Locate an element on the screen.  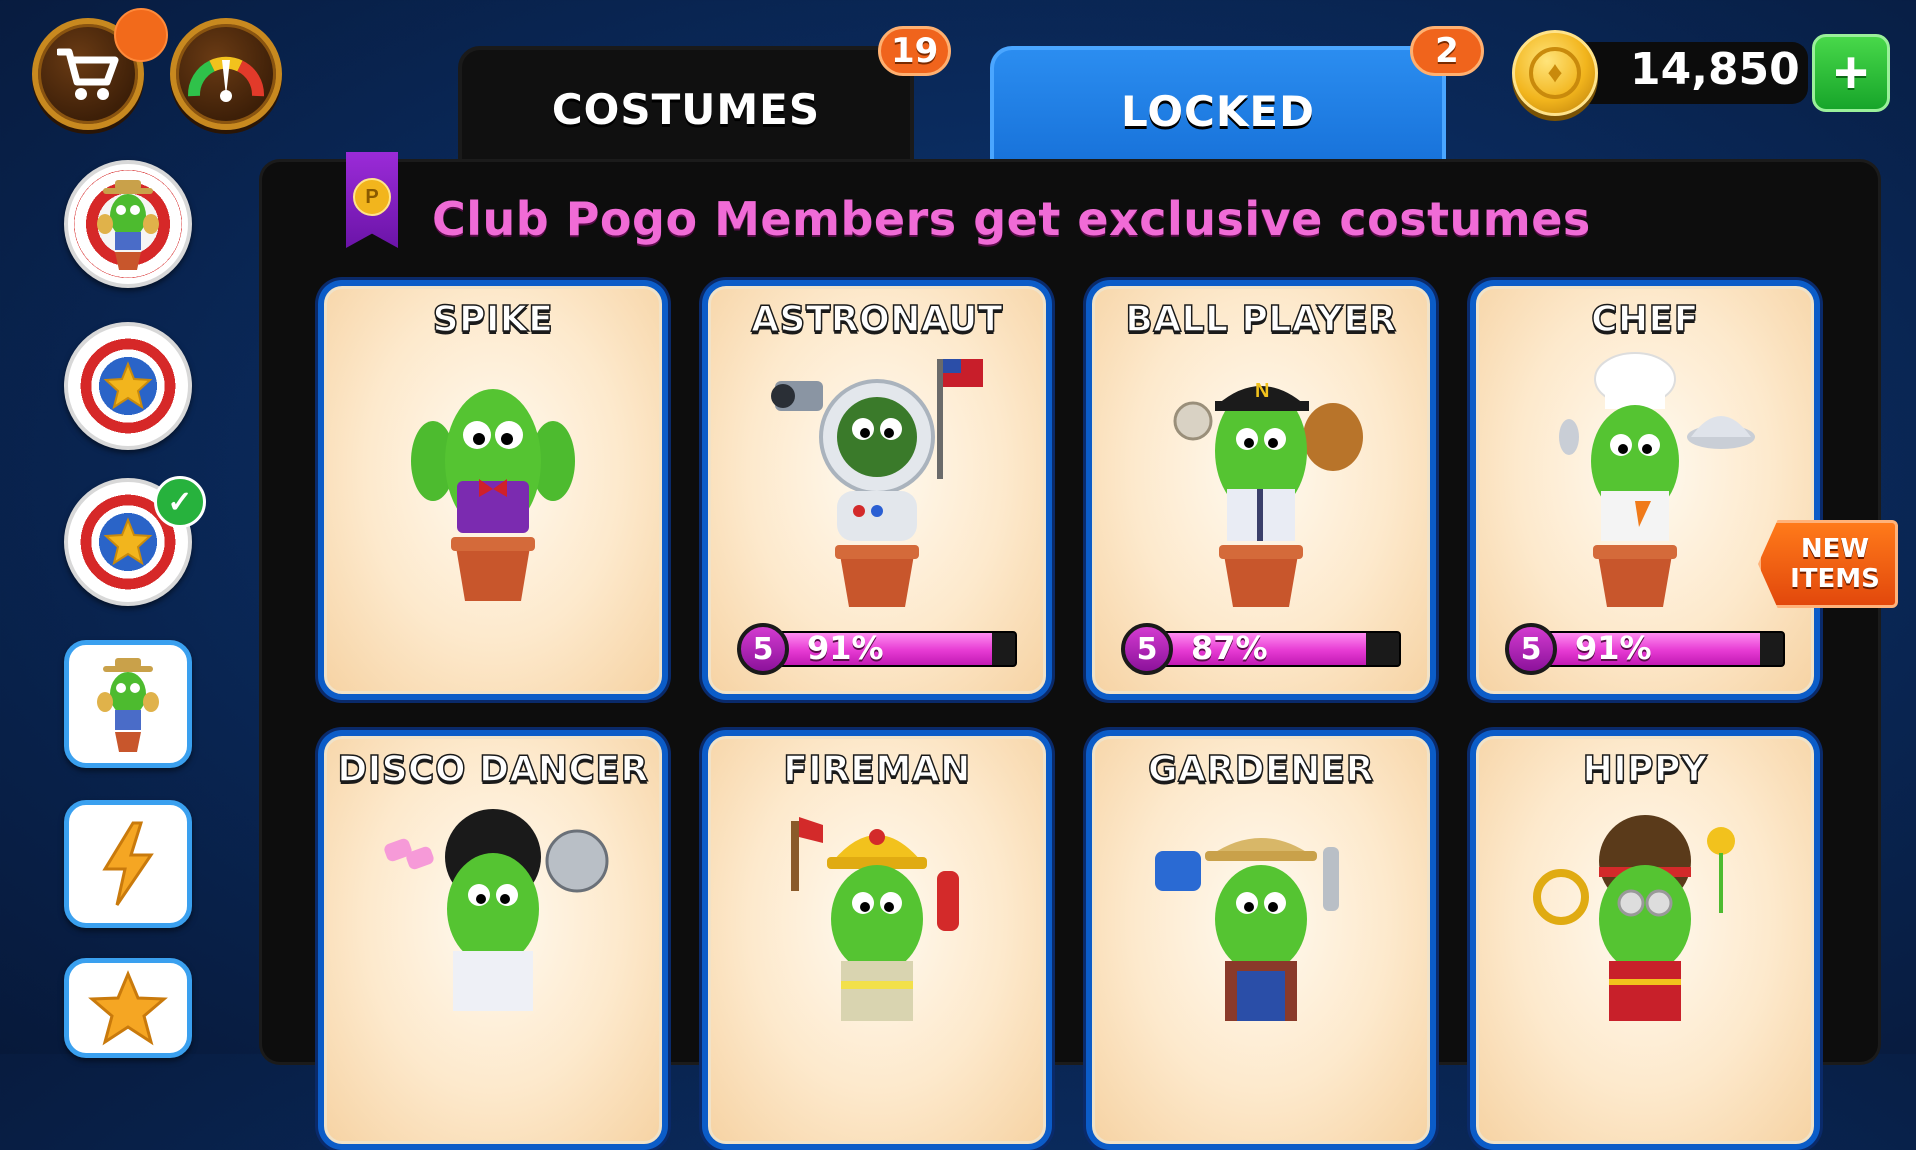
costume-card-astronaut: ASTRONAUT 91% 5 is located at coordinates (877, 490).